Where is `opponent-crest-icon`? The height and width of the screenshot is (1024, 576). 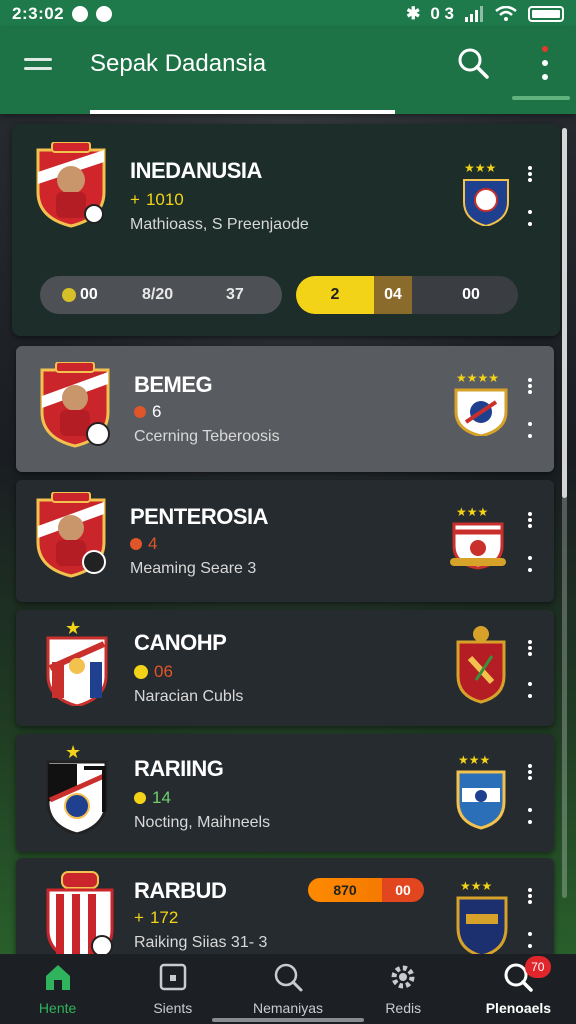
opponent-crest-icon is located at coordinates (481, 664).